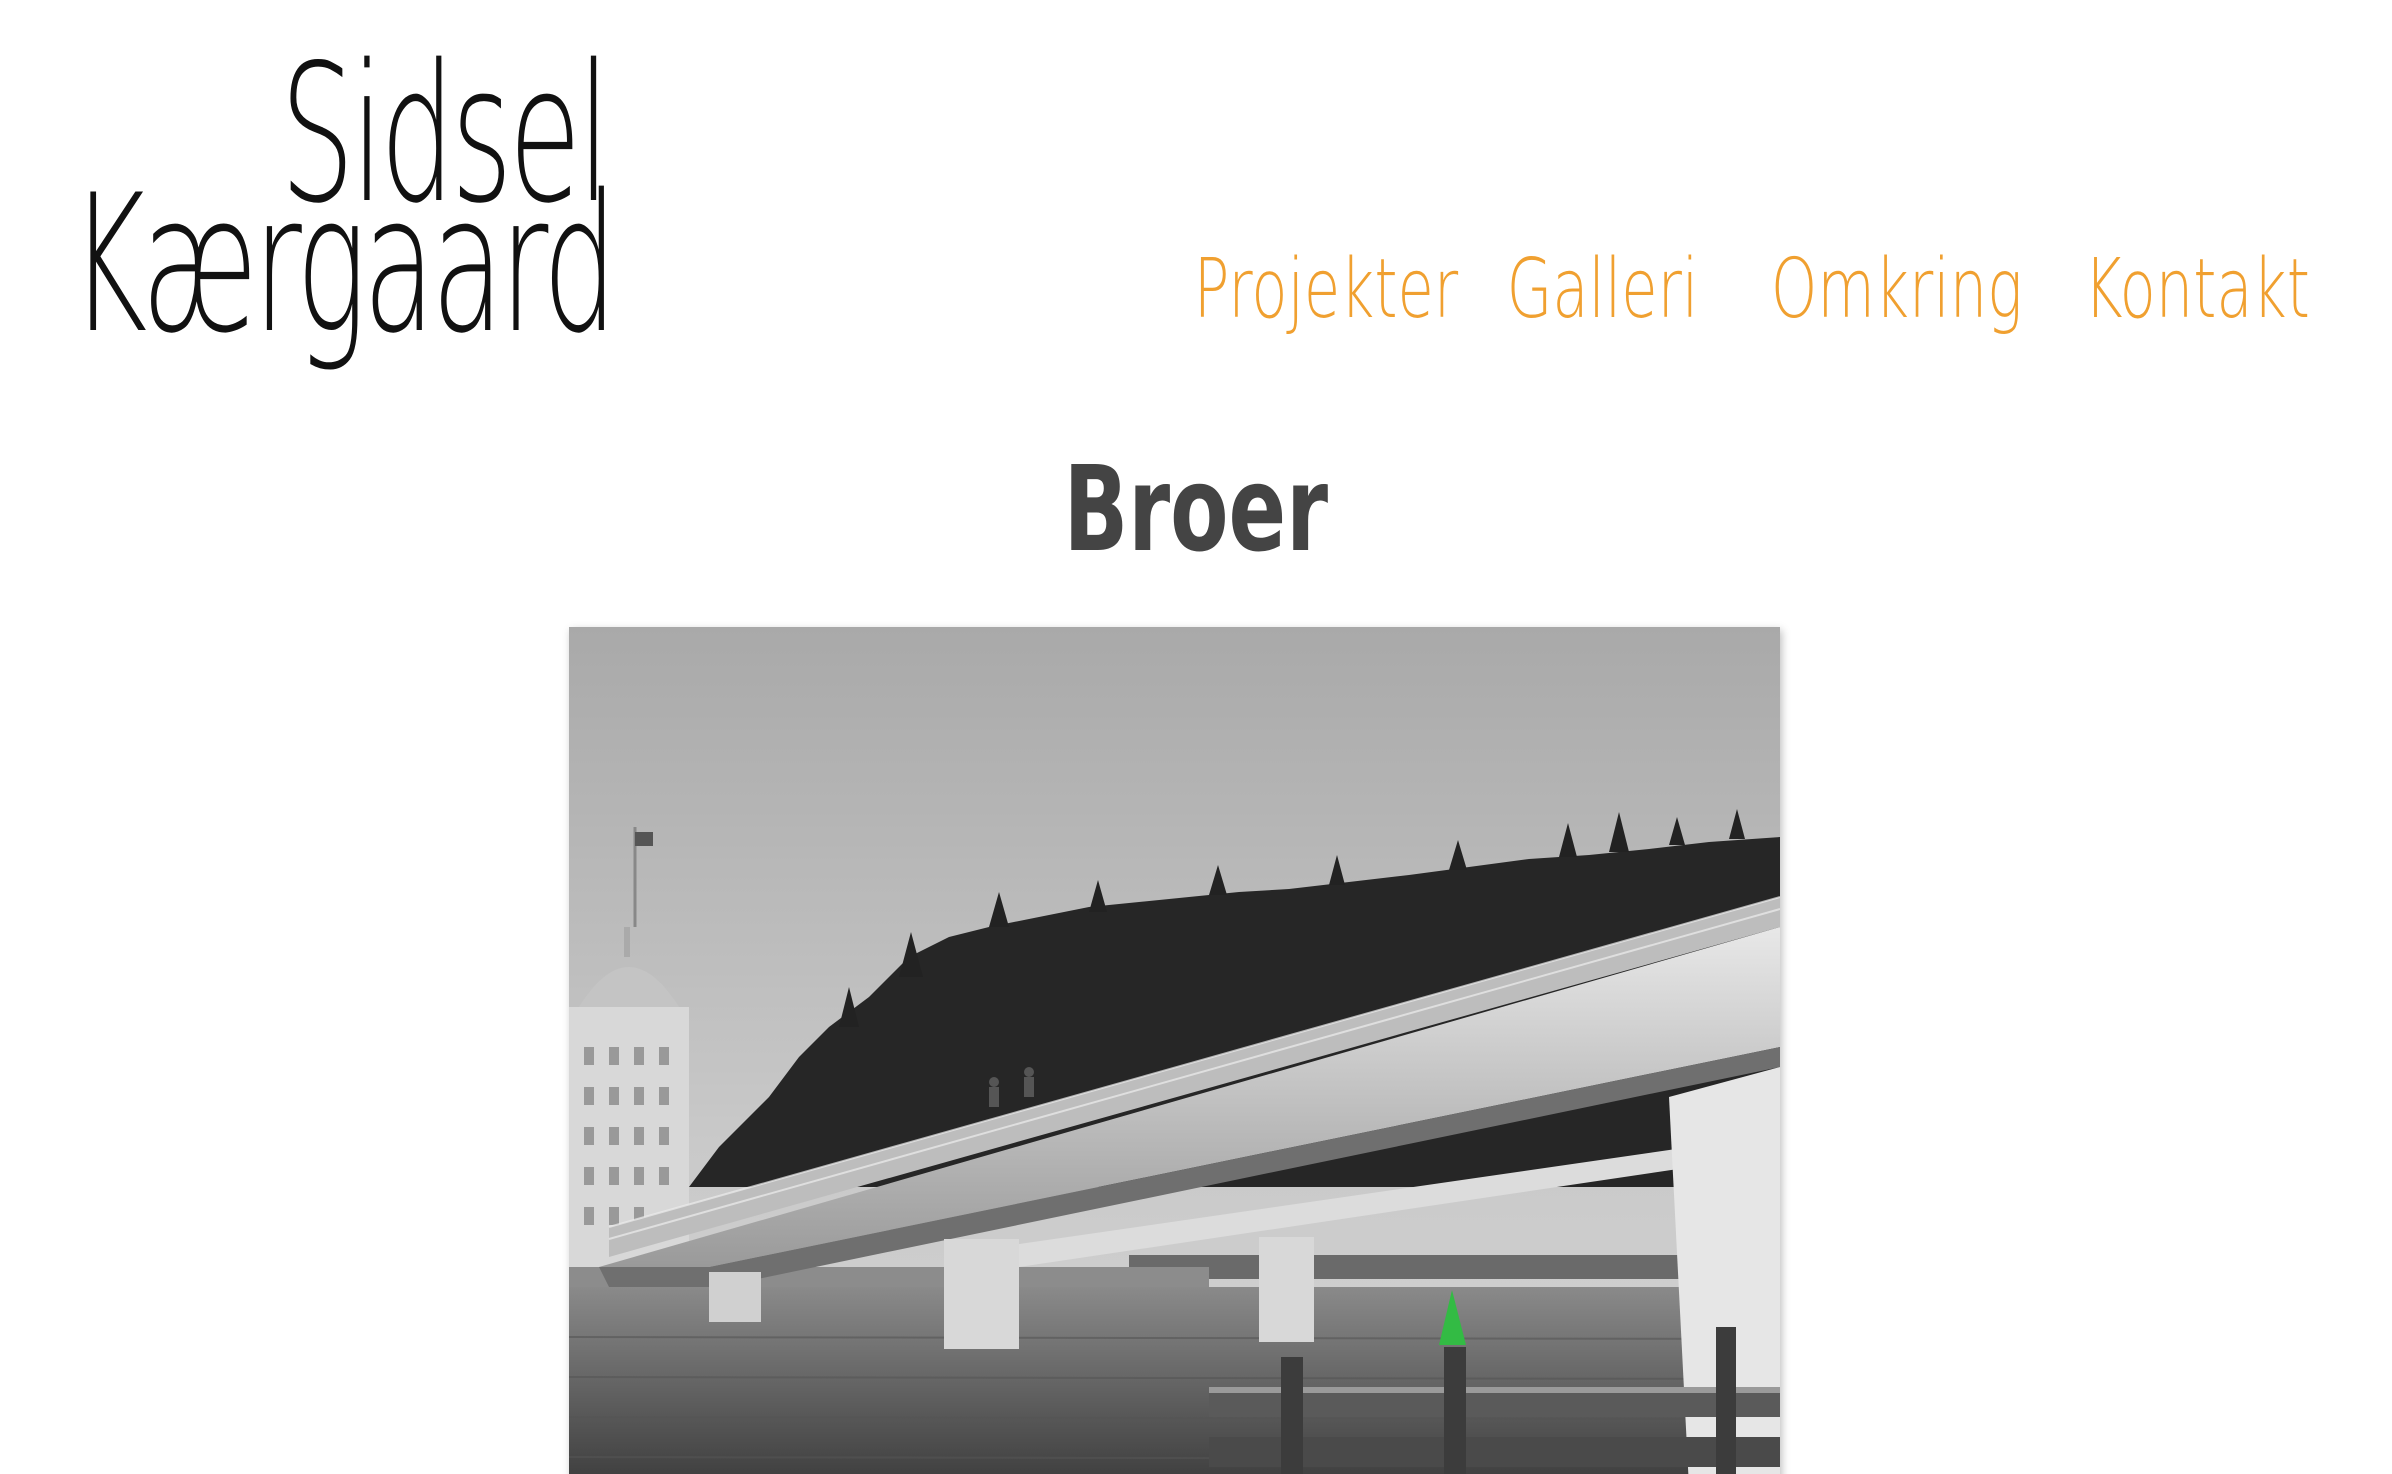 The image size is (2392, 1474). Describe the element at coordinates (2197, 289) in the screenshot. I see `nav-item-kontakt: Kontakt` at that location.